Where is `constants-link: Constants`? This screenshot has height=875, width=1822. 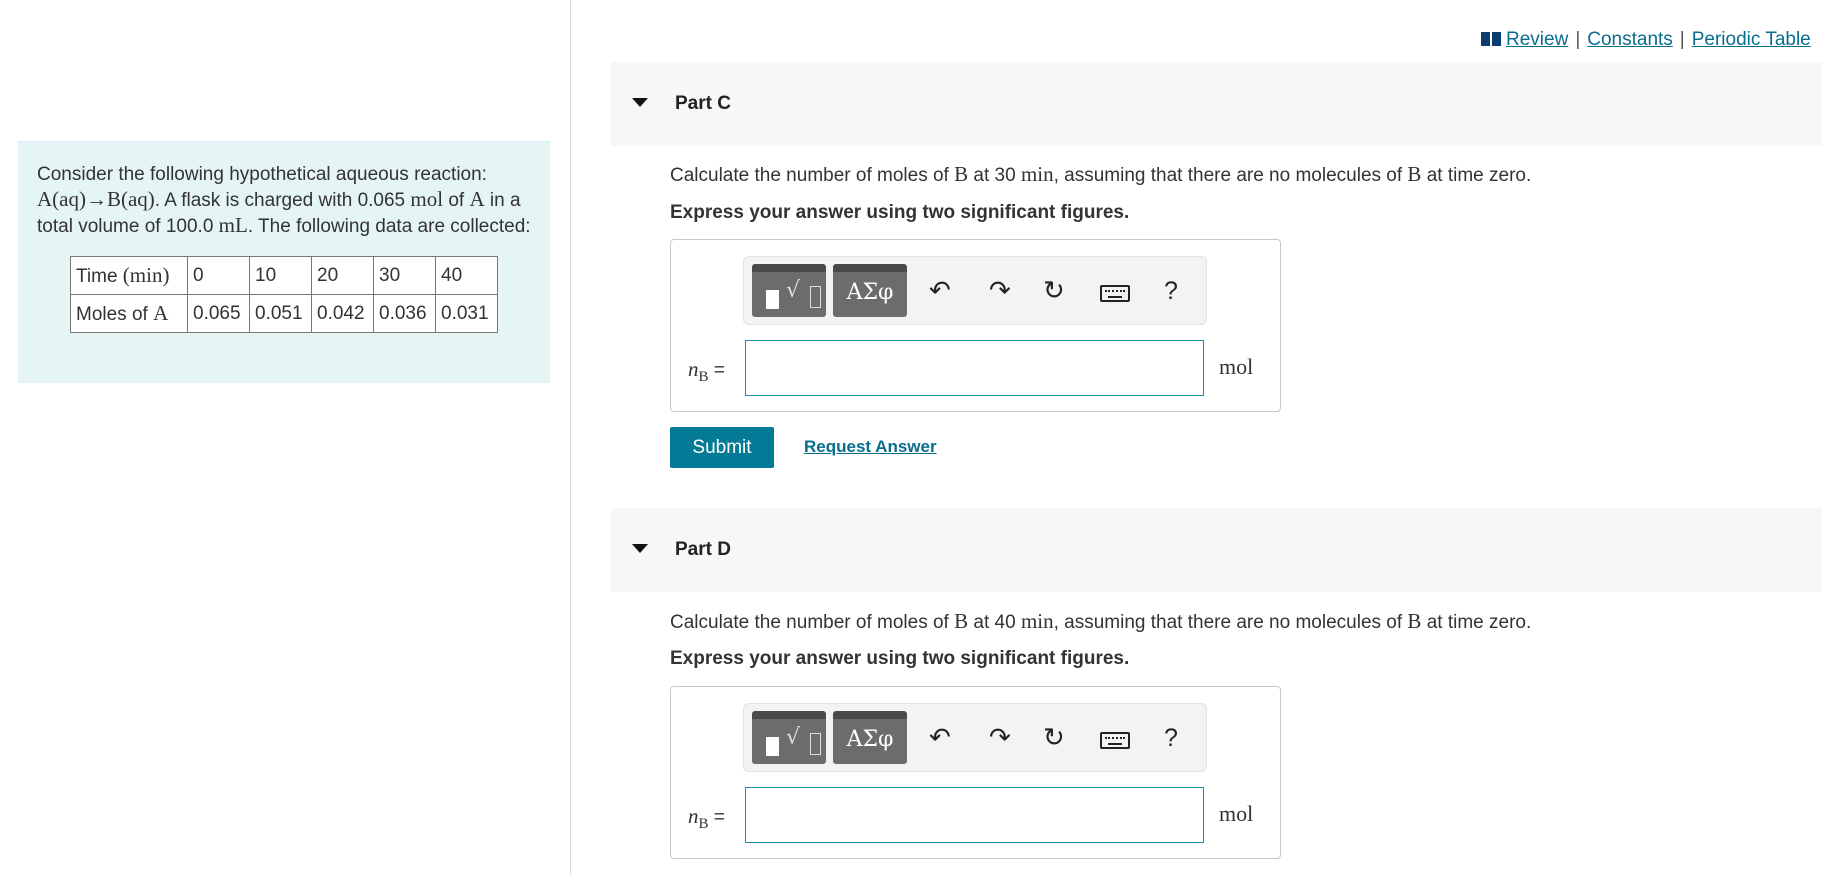 constants-link: Constants is located at coordinates (1630, 39).